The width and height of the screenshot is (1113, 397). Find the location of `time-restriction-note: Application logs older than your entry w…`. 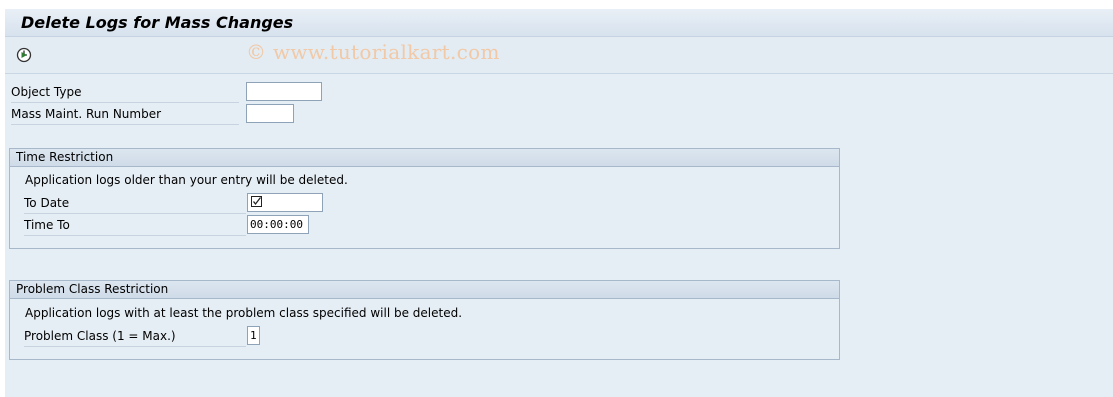

time-restriction-note: Application logs older than your entry w… is located at coordinates (186, 180).